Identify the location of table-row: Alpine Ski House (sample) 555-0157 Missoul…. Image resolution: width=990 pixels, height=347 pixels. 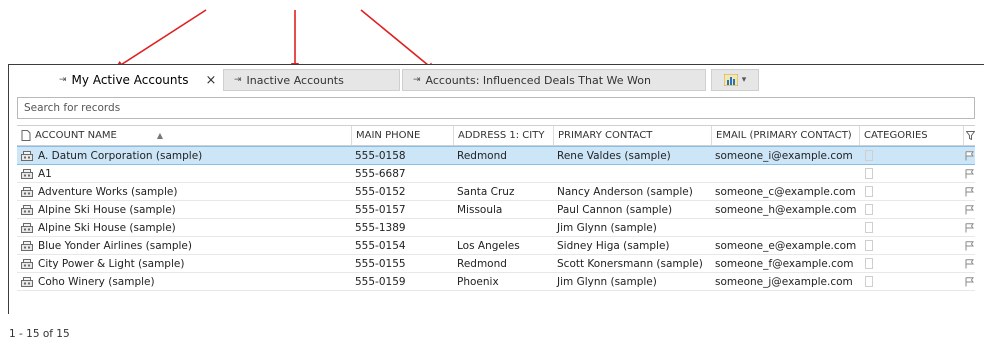
(496, 210).